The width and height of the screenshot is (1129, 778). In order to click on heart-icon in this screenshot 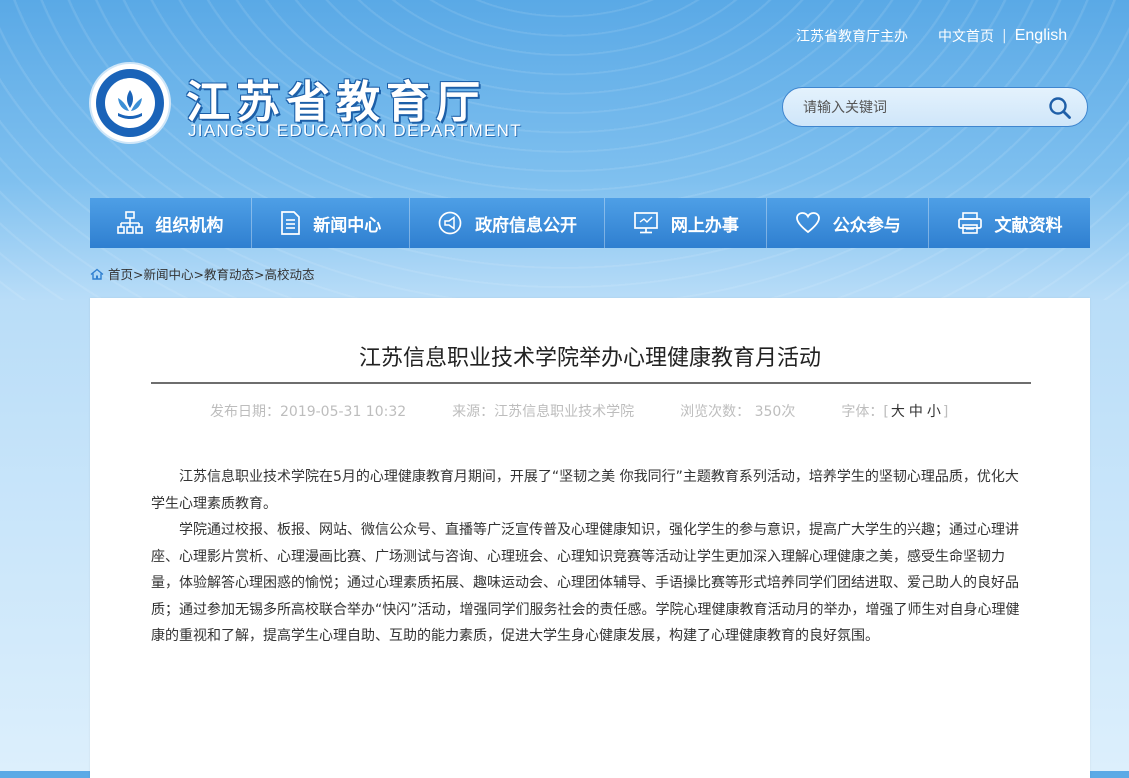, I will do `click(807, 223)`.